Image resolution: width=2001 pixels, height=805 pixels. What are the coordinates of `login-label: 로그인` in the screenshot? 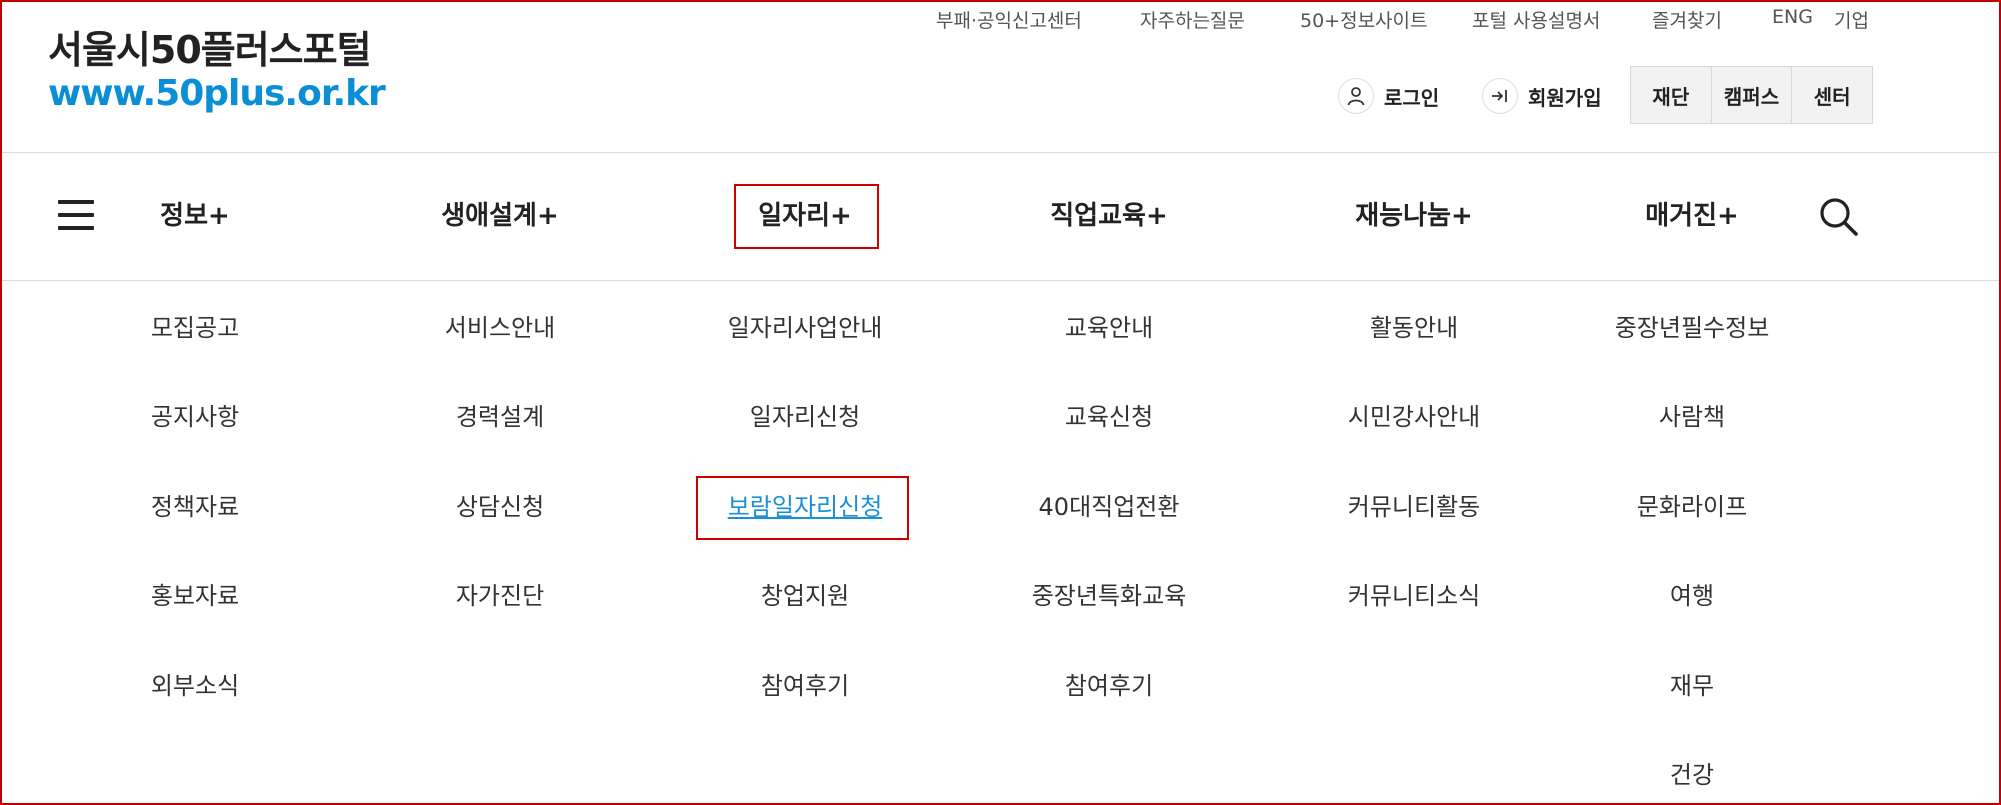 It's located at (1412, 97).